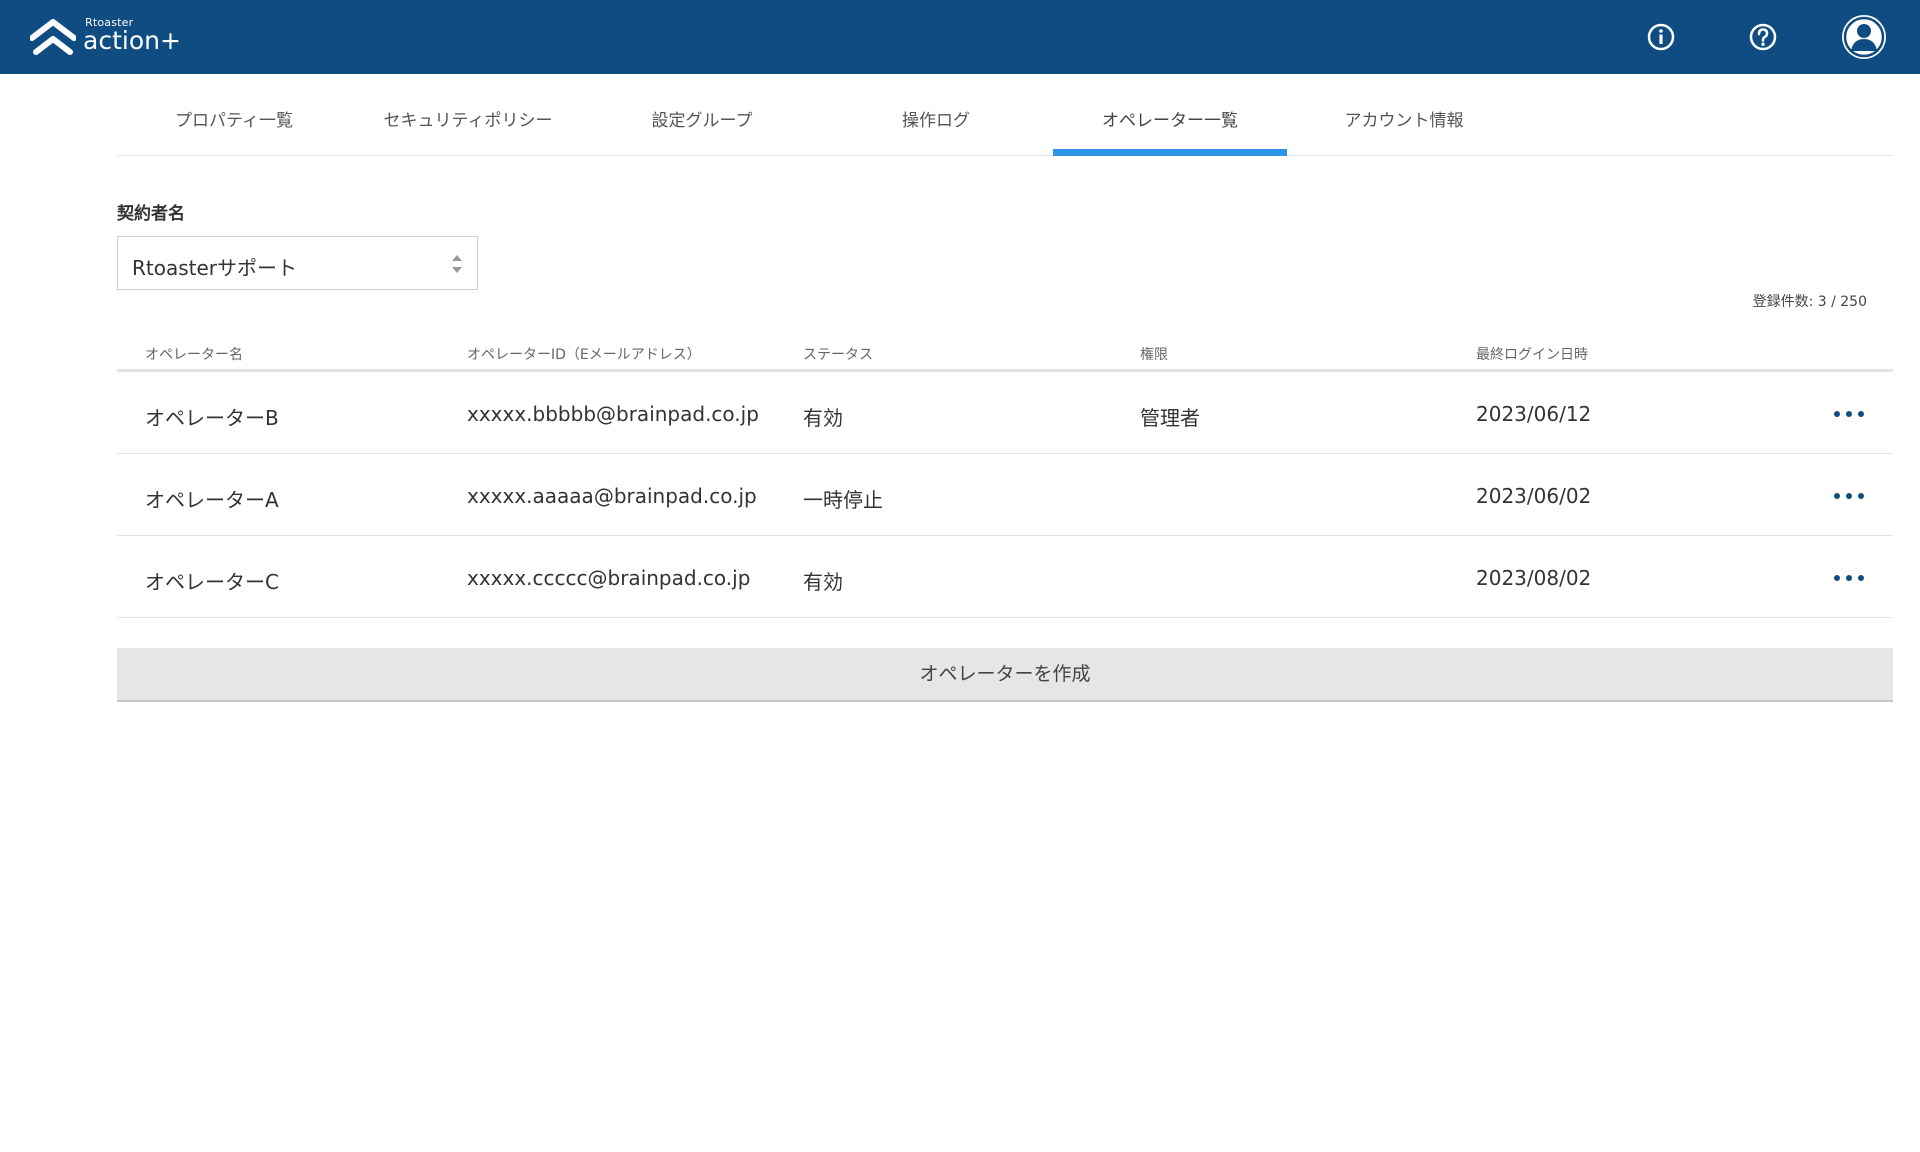 The height and width of the screenshot is (1152, 1920). What do you see at coordinates (584, 354) in the screenshot?
I see `header-operator-id: オペレーターID（Eメールアドレス）` at bounding box center [584, 354].